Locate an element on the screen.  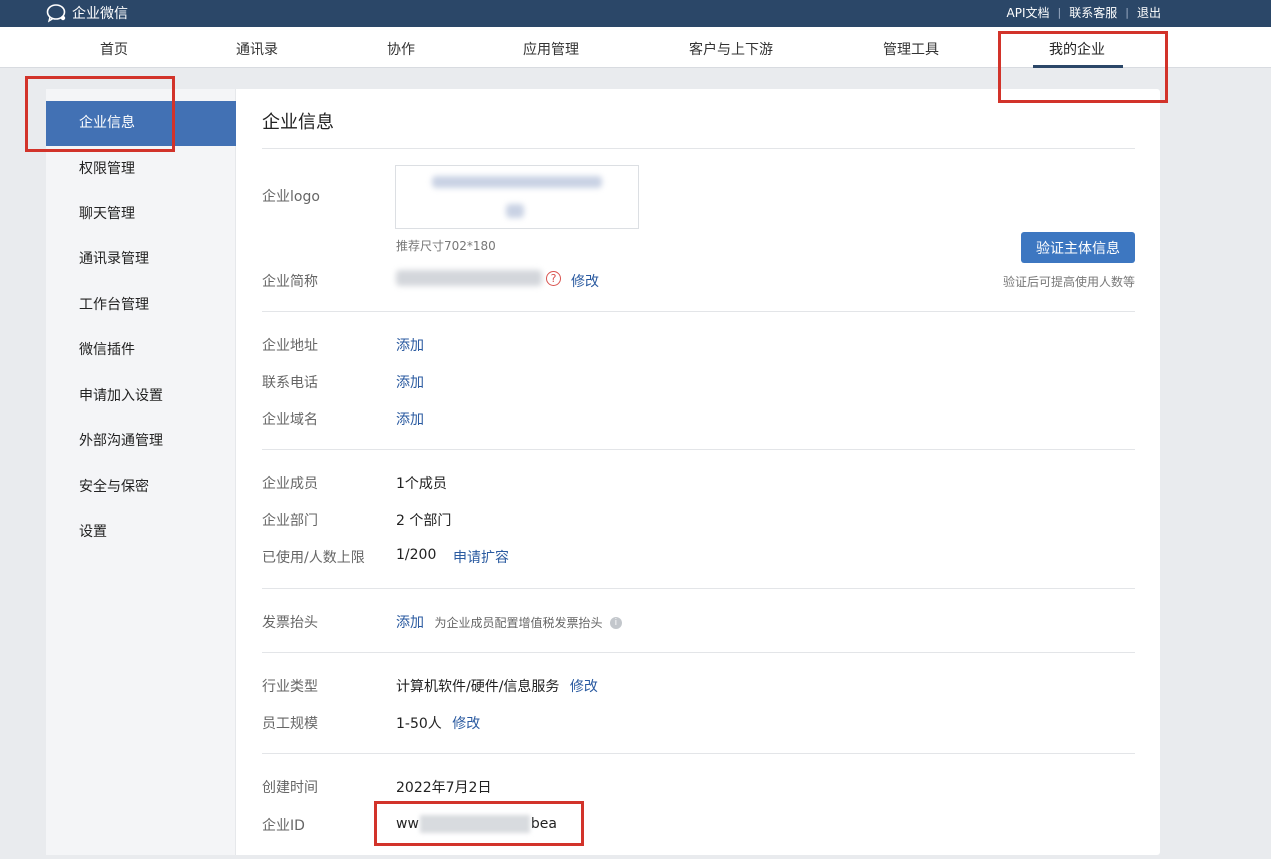
edit-industry-link: 修改 is located at coordinates (584, 687).